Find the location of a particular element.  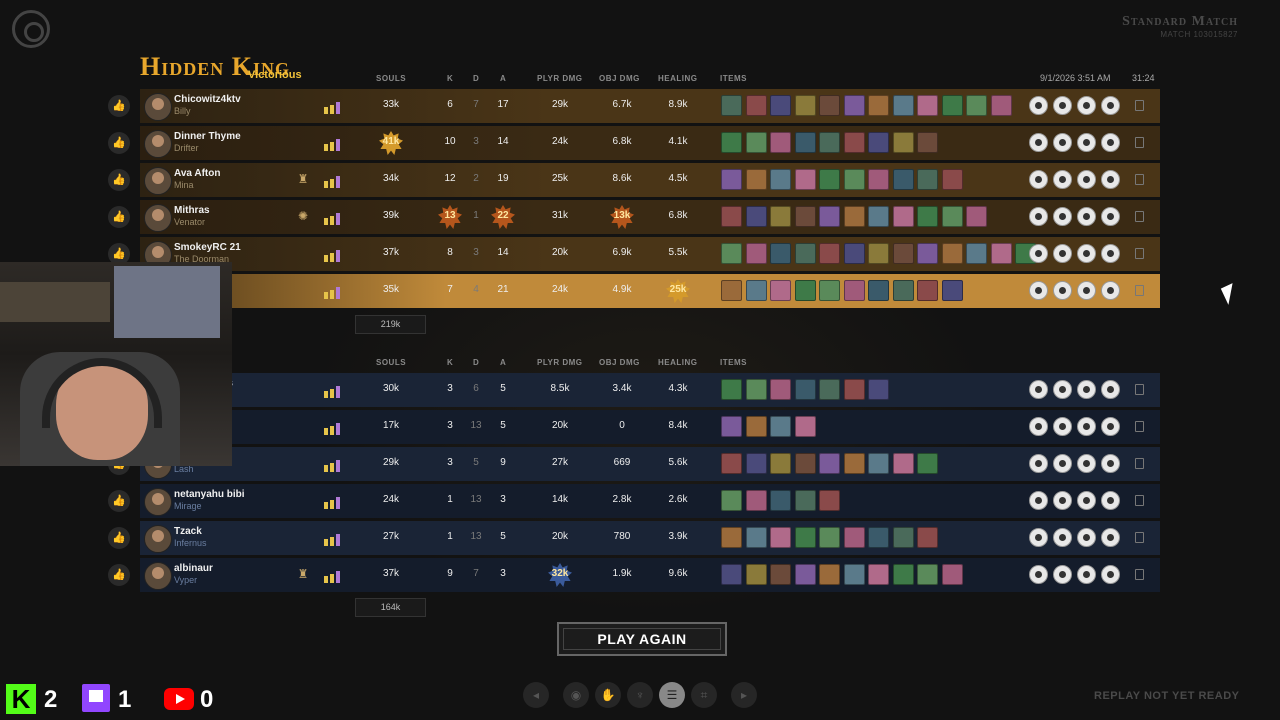

player-row: 👍 netanyahu bibi Mirage 24k 1 13 3 14k 2.8k 2.6k is located at coordinates (634, 501).